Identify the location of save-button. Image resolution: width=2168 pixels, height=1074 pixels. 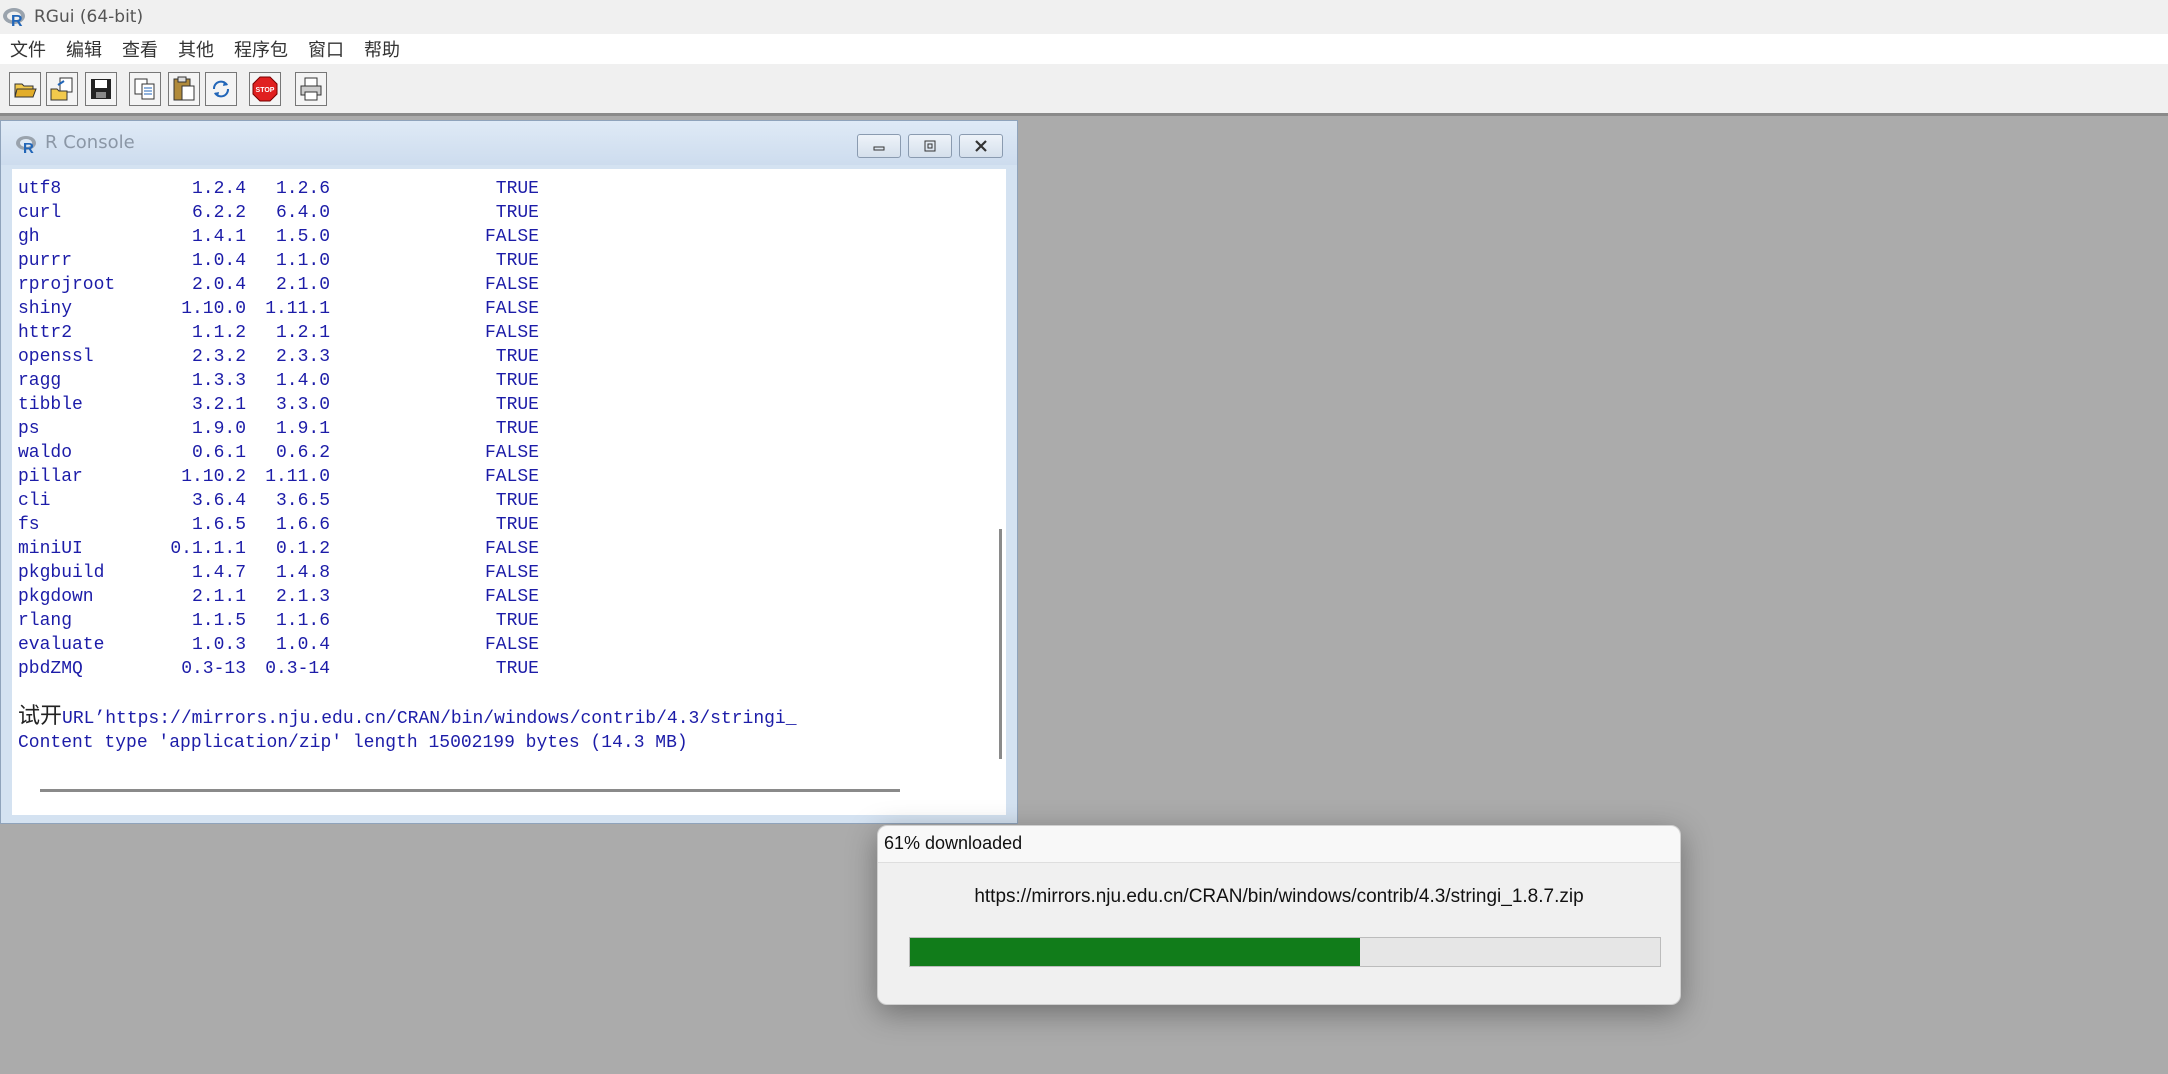
(101, 89).